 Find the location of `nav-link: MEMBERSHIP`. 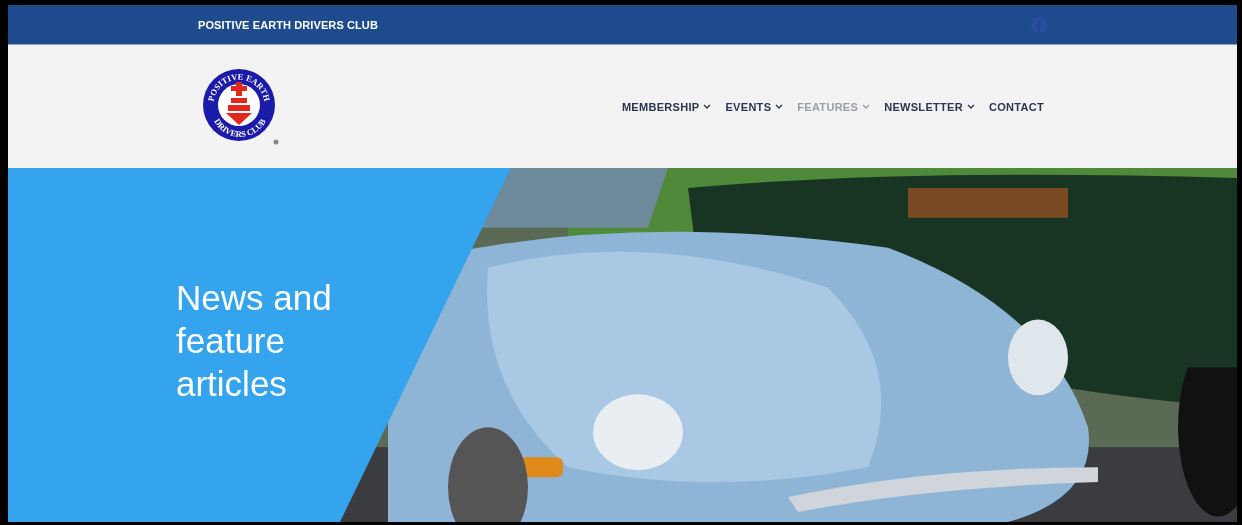

nav-link: MEMBERSHIP is located at coordinates (666, 106).